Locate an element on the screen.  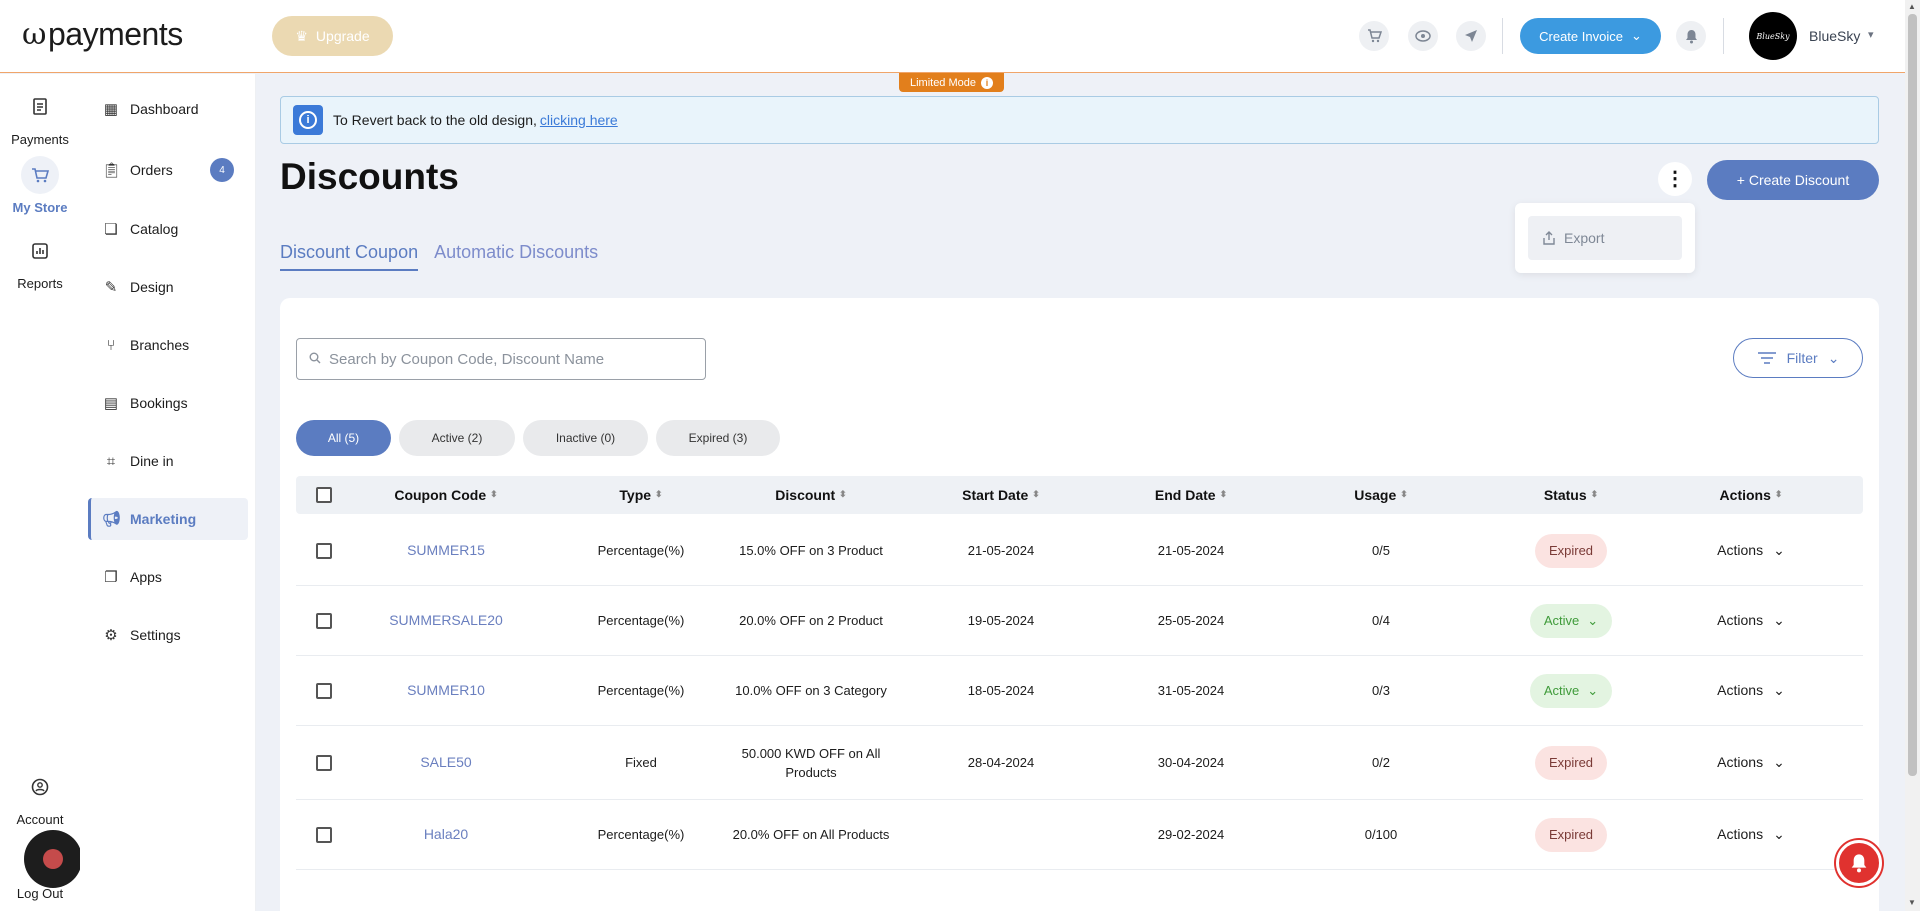
username: BlueSky is located at coordinates (1834, 36).